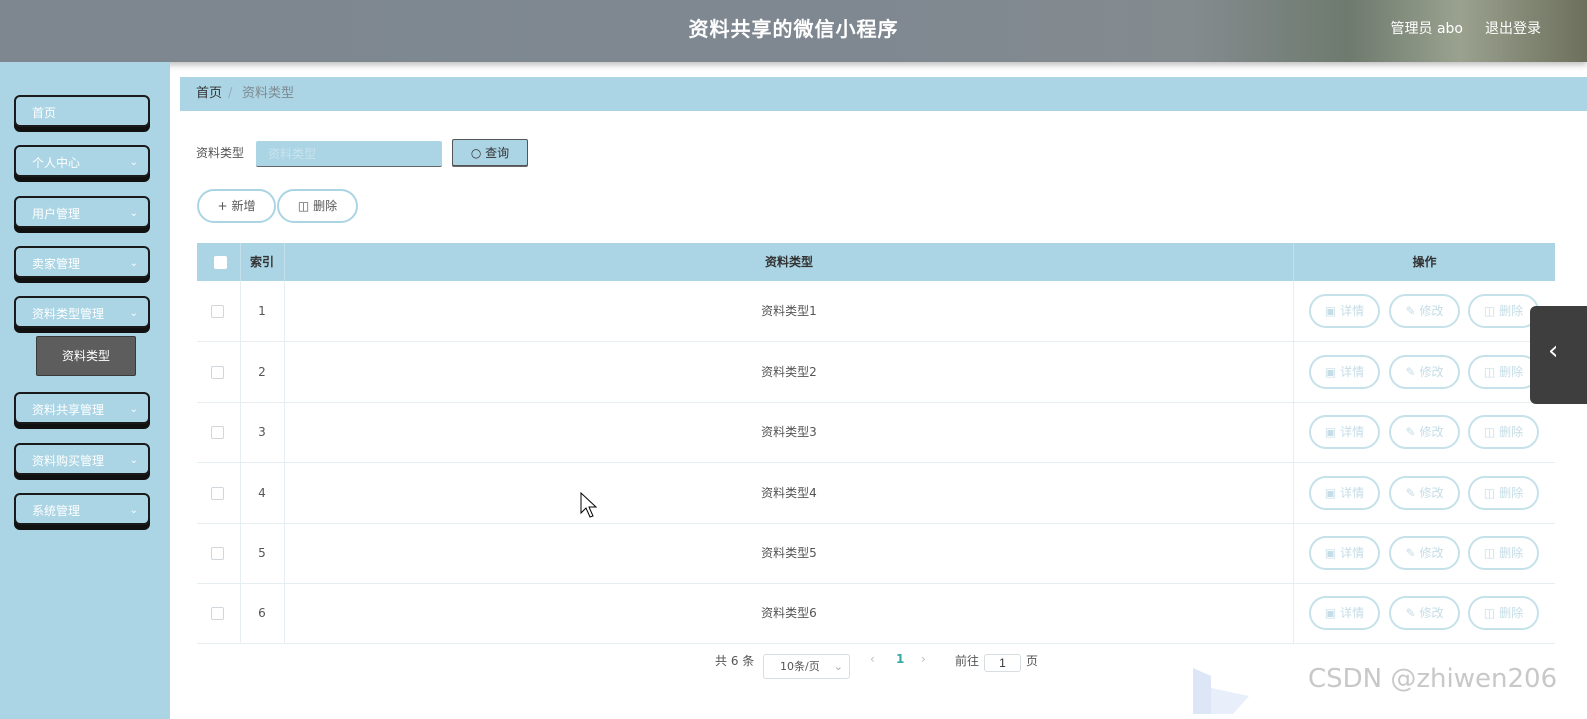 The width and height of the screenshot is (1587, 719). Describe the element at coordinates (317, 206) in the screenshot. I see `batch-delete-button: ◫ 删除` at that location.